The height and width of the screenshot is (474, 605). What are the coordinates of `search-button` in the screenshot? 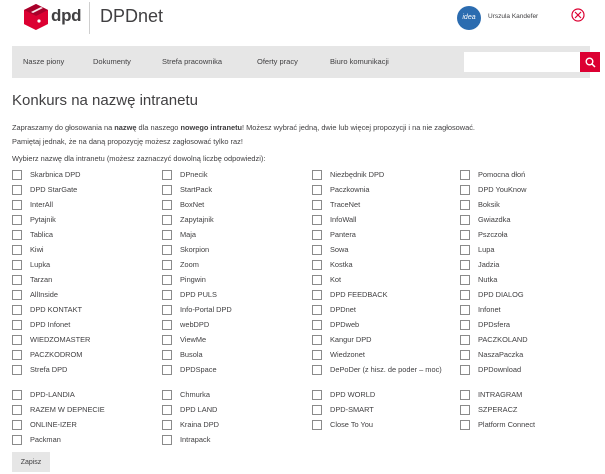 It's located at (590, 62).